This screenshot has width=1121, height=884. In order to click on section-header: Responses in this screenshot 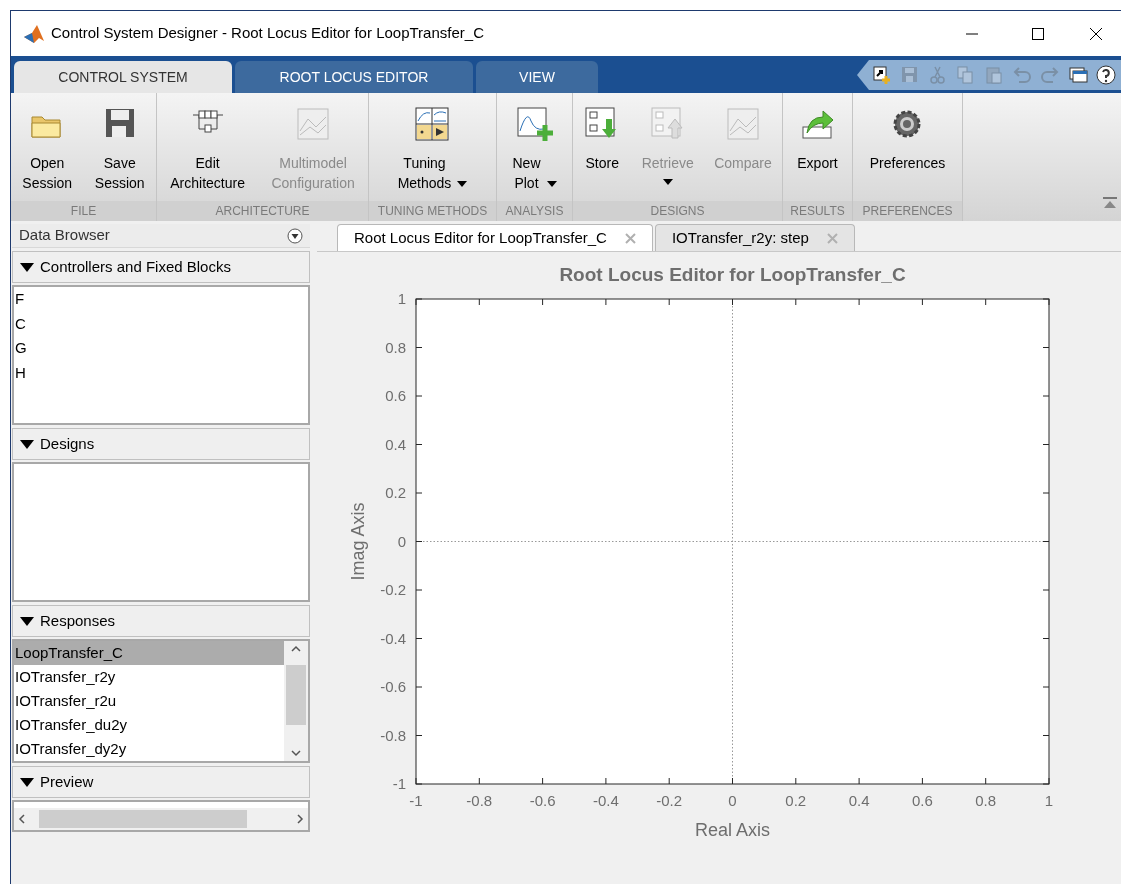, I will do `click(161, 621)`.